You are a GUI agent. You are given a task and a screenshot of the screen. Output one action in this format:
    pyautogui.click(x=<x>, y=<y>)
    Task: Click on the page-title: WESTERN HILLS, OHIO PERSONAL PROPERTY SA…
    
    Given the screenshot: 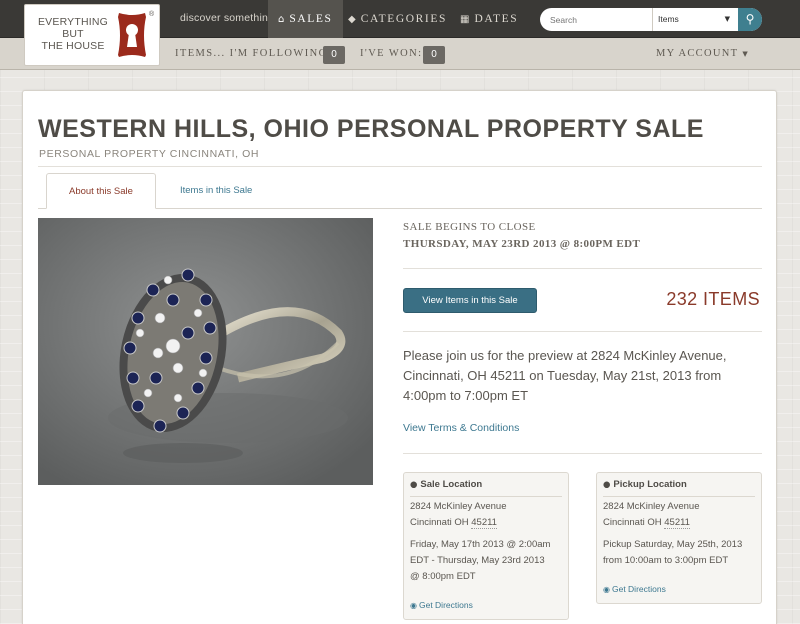 What is the action you would take?
    pyautogui.click(x=371, y=129)
    